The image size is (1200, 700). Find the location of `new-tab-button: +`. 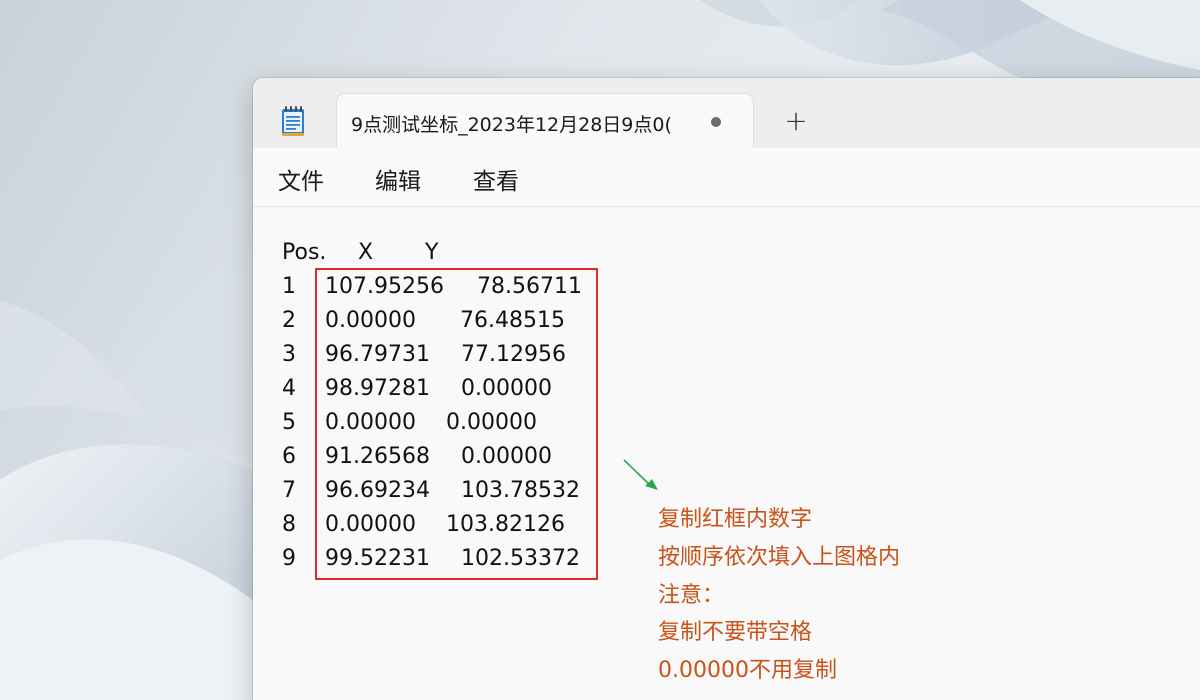

new-tab-button: + is located at coordinates (796, 121).